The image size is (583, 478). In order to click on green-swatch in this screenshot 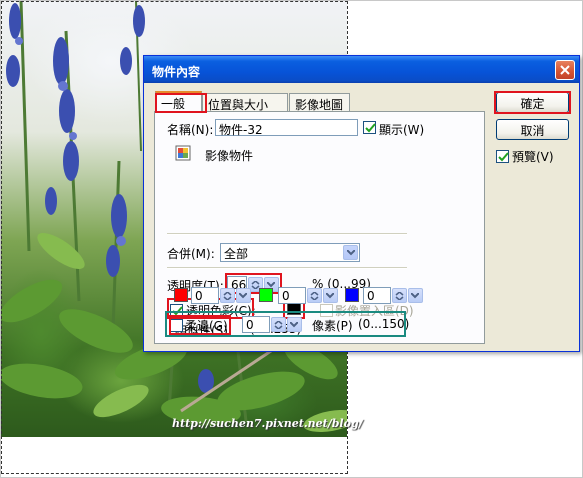, I will do `click(266, 295)`.